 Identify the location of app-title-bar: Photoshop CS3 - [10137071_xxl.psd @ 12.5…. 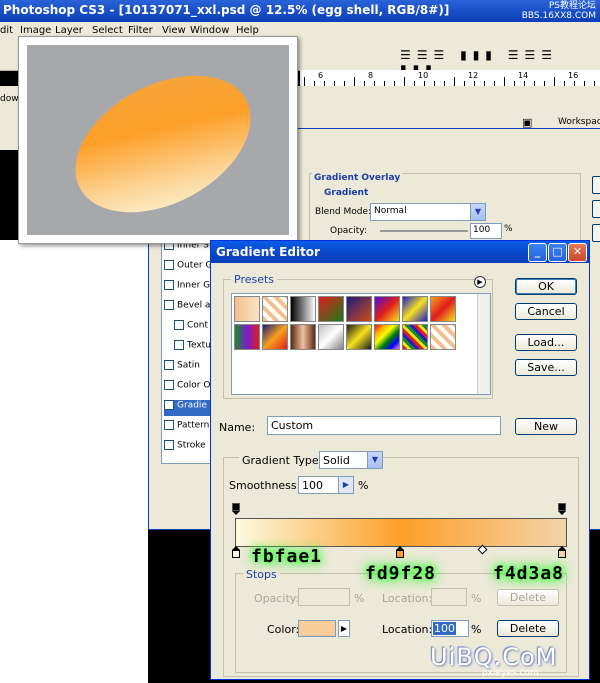
(300, 11).